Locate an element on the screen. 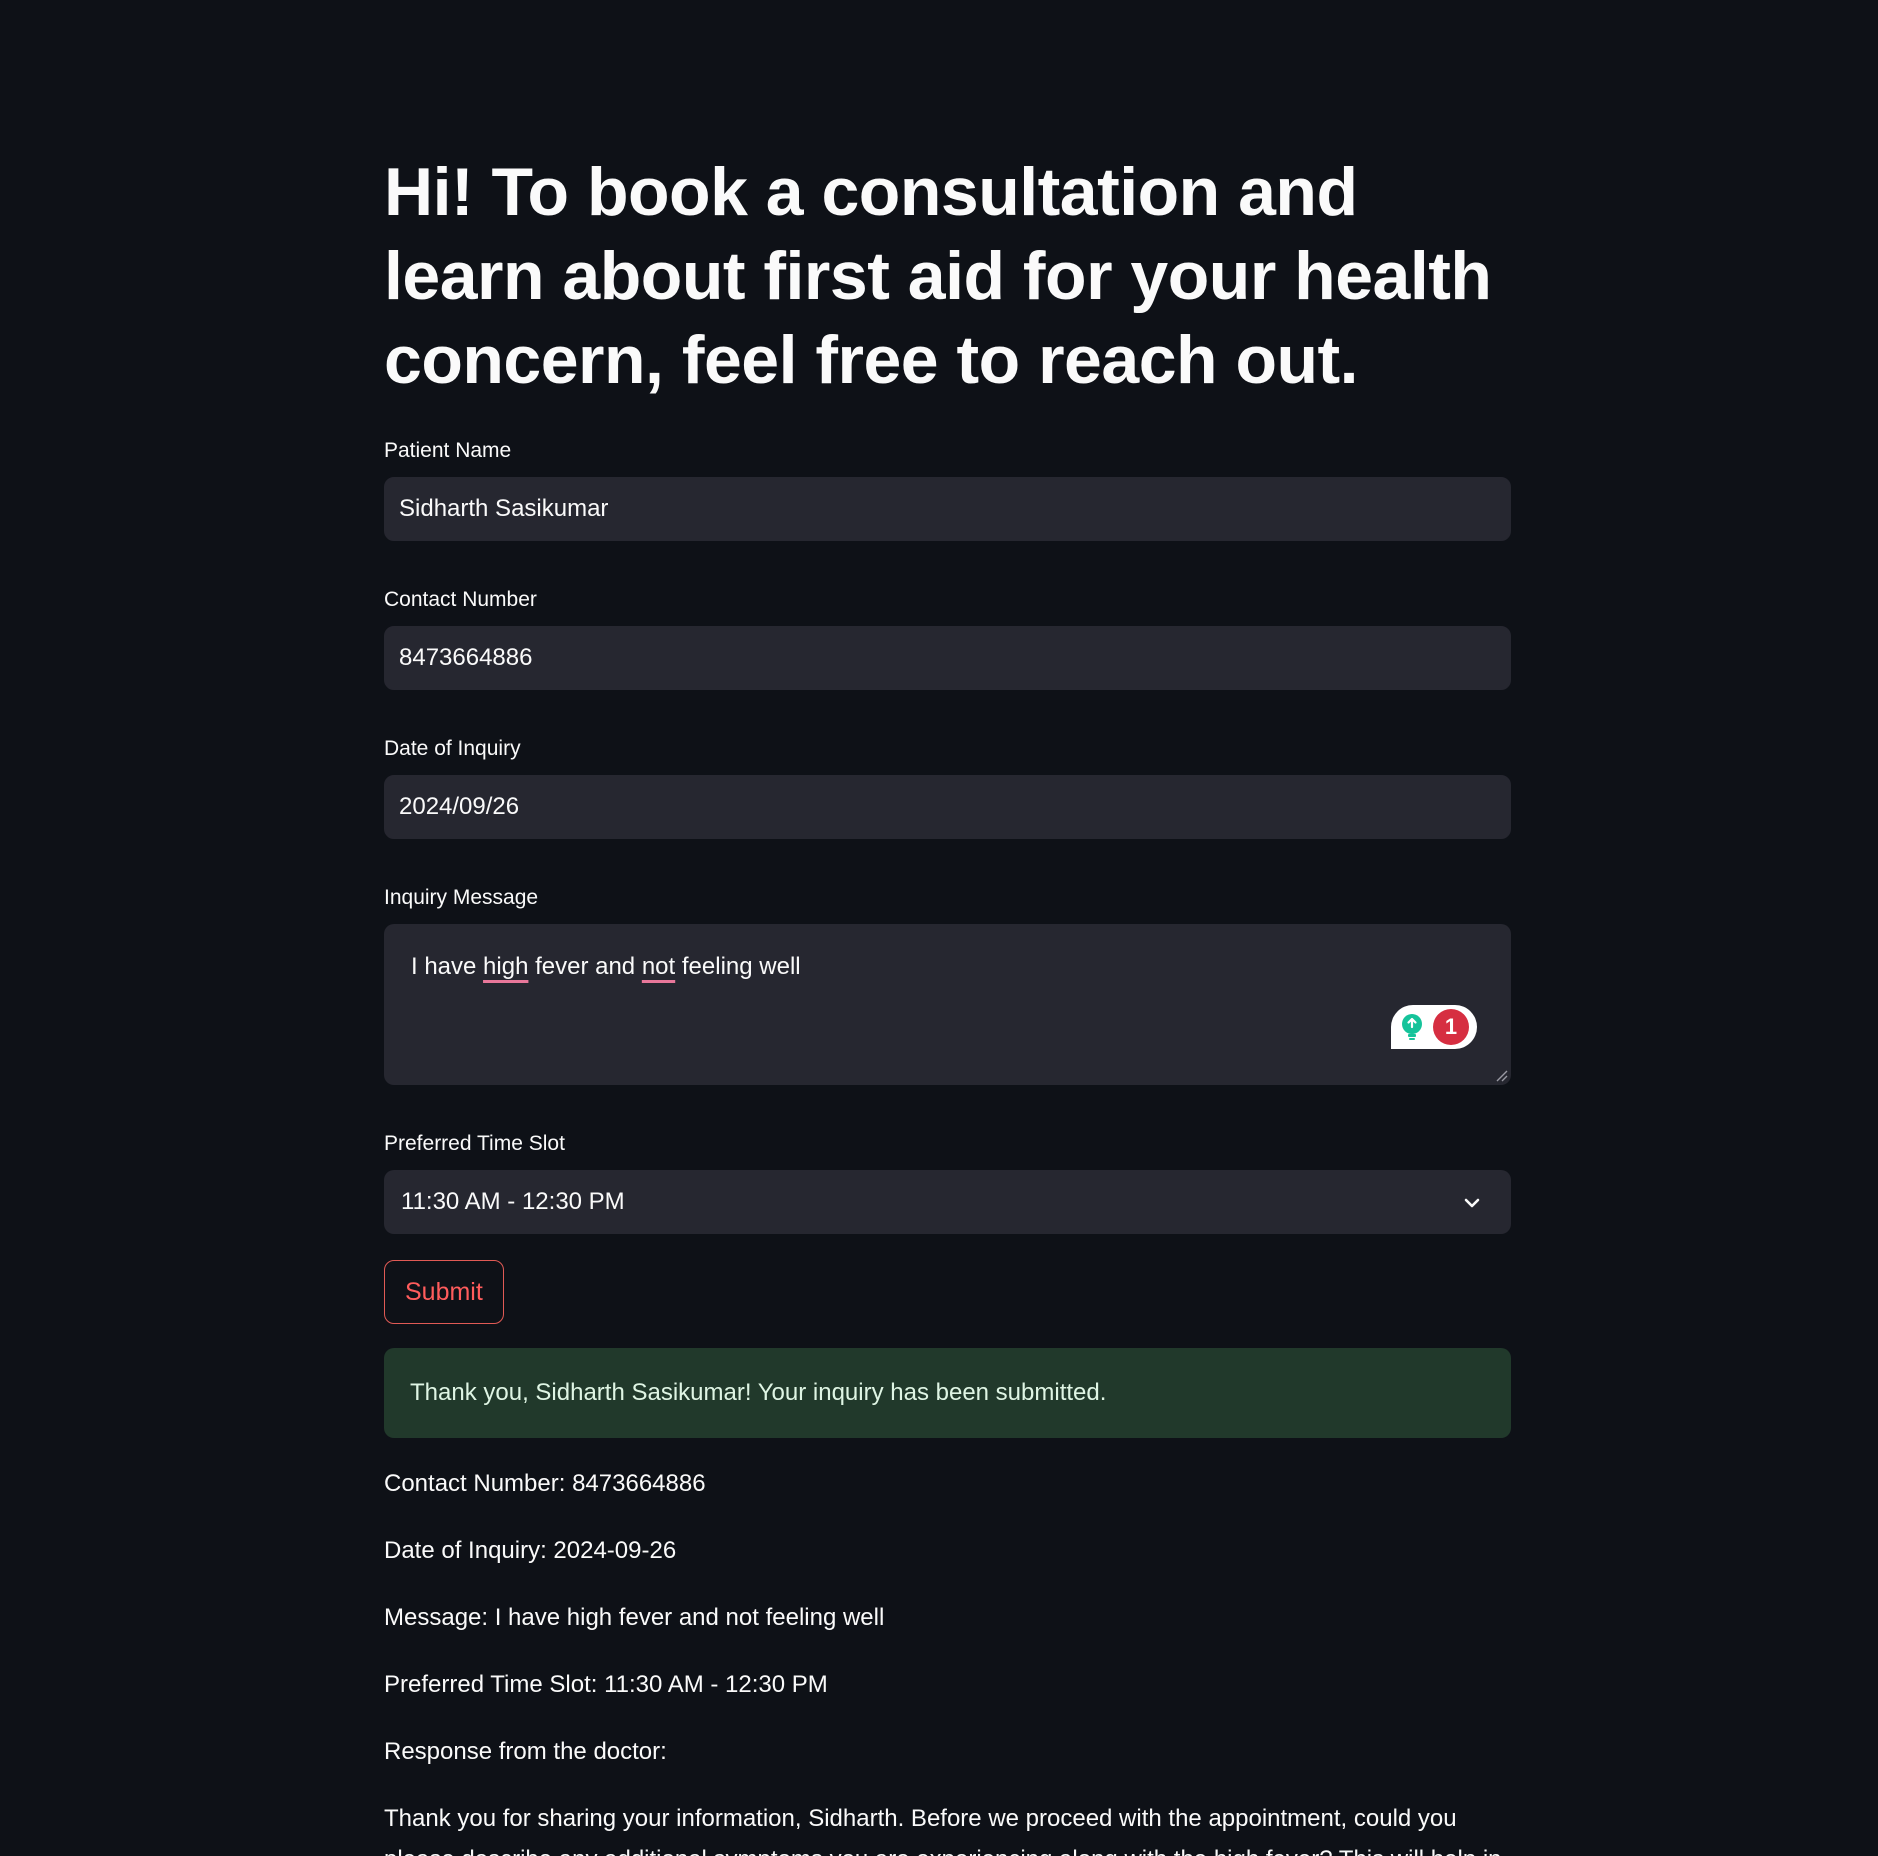 This screenshot has width=1878, height=1856. message-seg-5: feeling well is located at coordinates (738, 966).